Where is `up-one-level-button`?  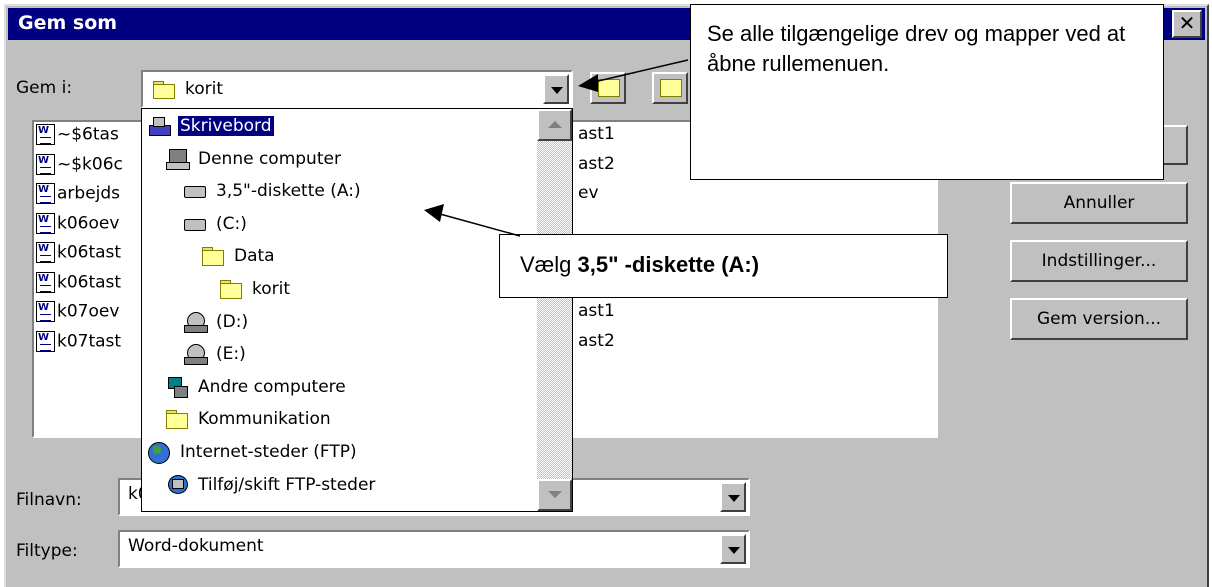
up-one-level-button is located at coordinates (608, 88).